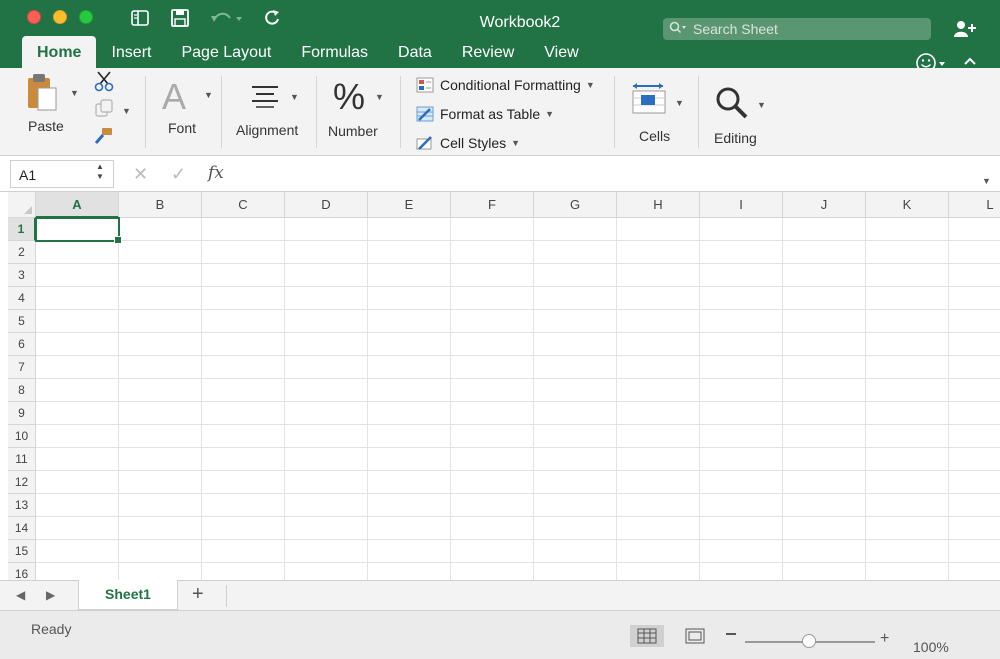  I want to click on cell-j9, so click(824, 413).